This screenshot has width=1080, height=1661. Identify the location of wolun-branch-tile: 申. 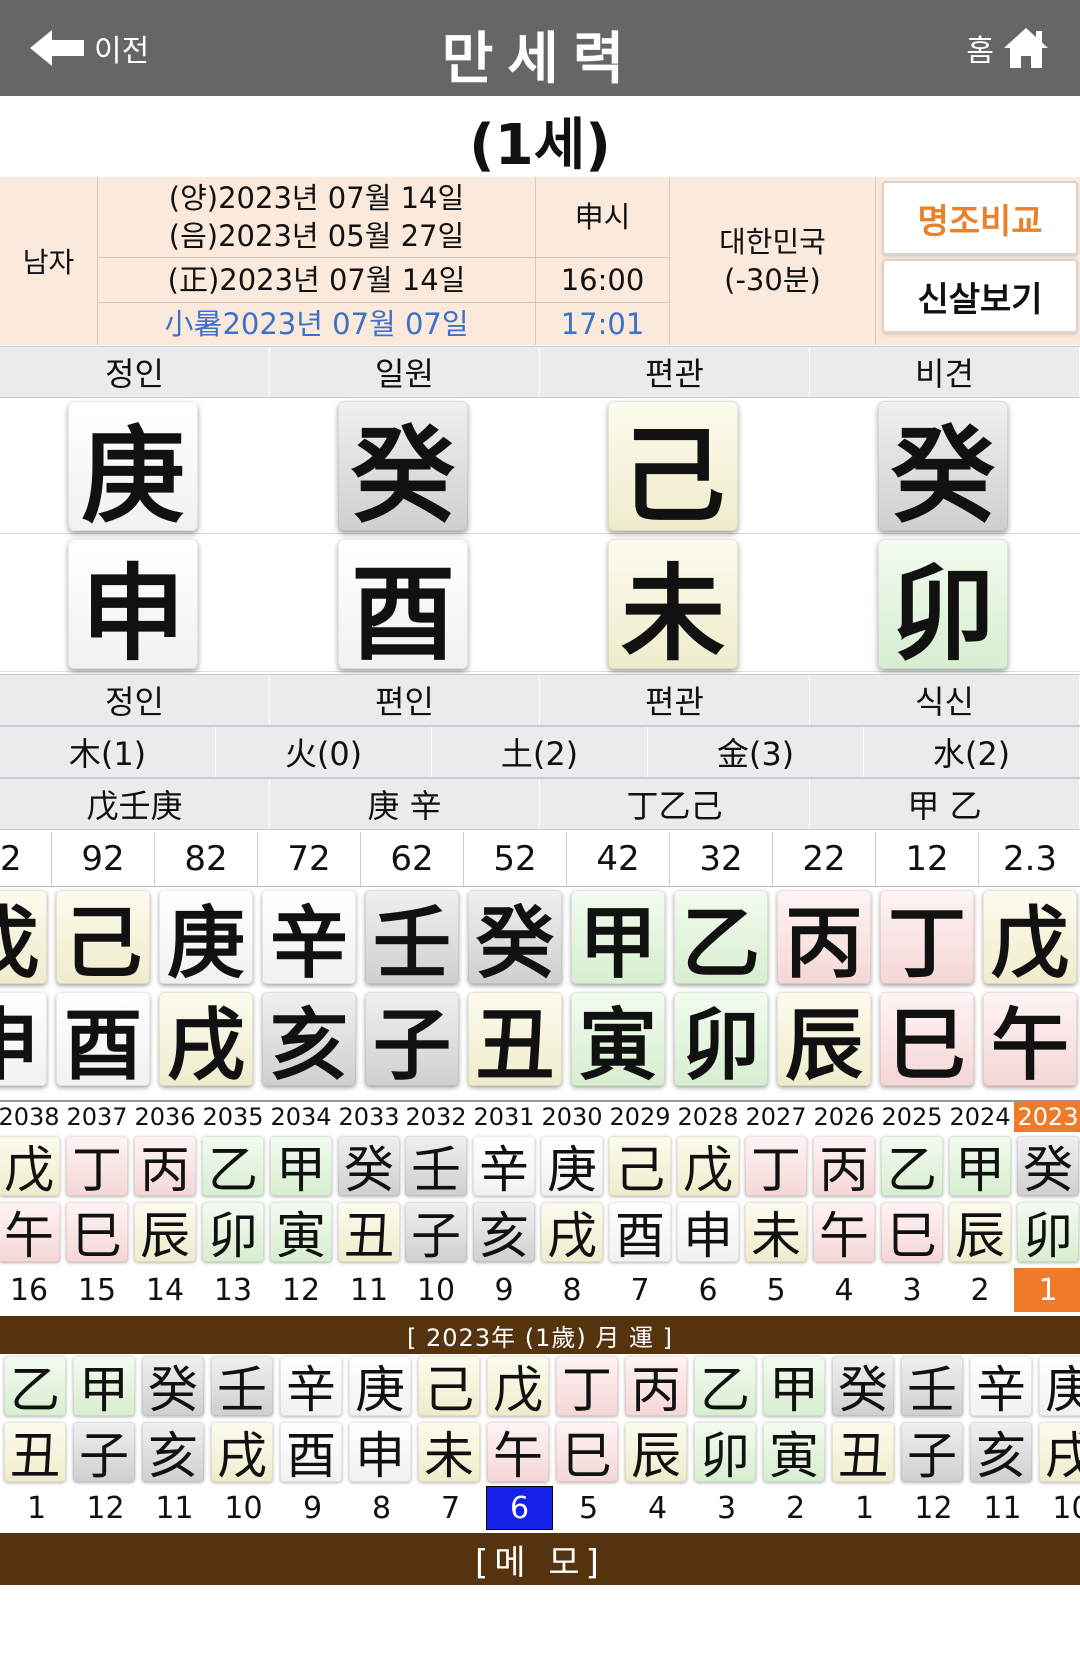
(380, 1453).